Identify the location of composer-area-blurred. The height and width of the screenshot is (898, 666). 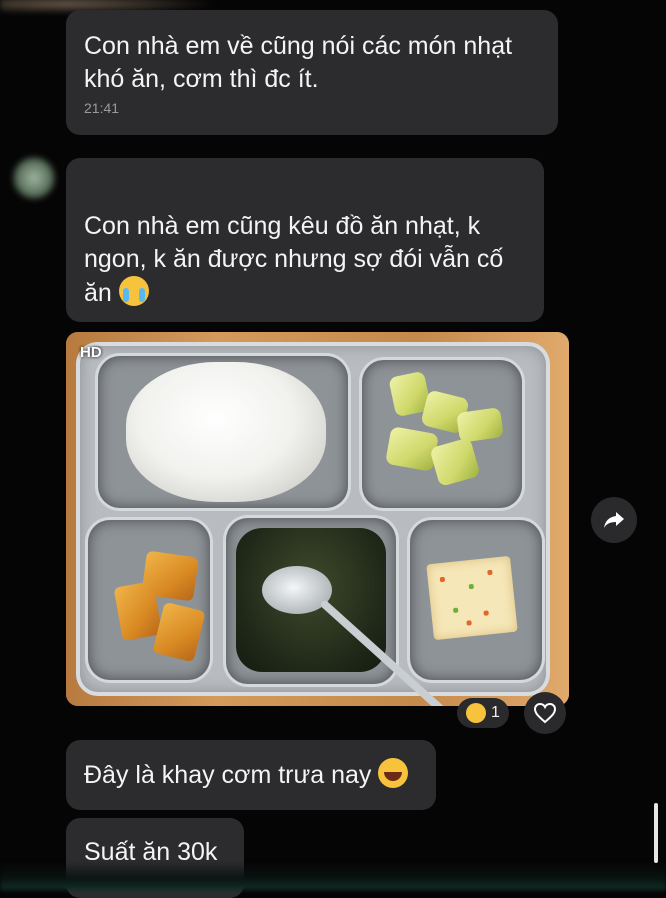
(333, 876).